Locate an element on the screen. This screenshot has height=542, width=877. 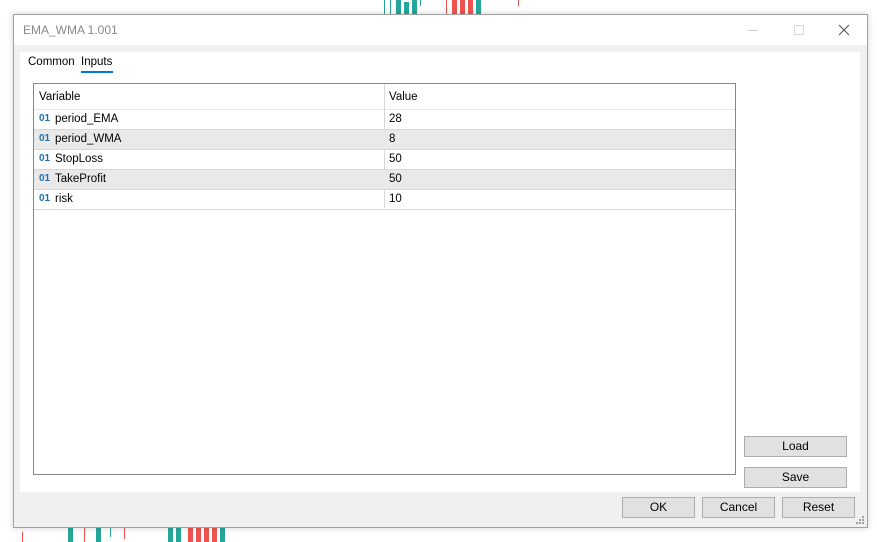
background-candles-top is located at coordinates (451, 7).